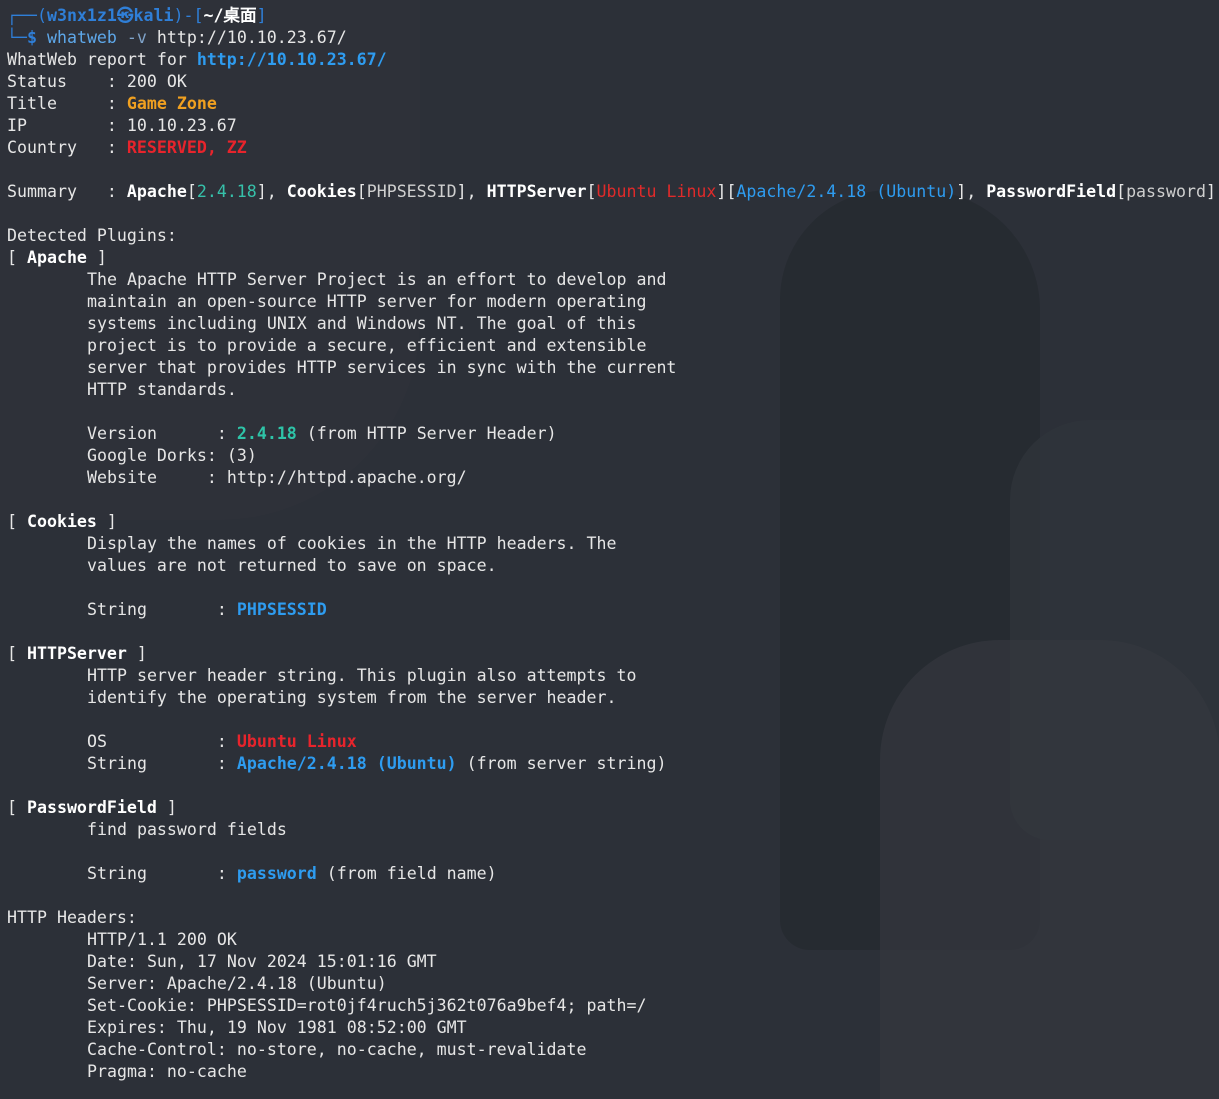  Describe the element at coordinates (291, 59) in the screenshot. I see `report-url: http://10.10.23.67/` at that location.